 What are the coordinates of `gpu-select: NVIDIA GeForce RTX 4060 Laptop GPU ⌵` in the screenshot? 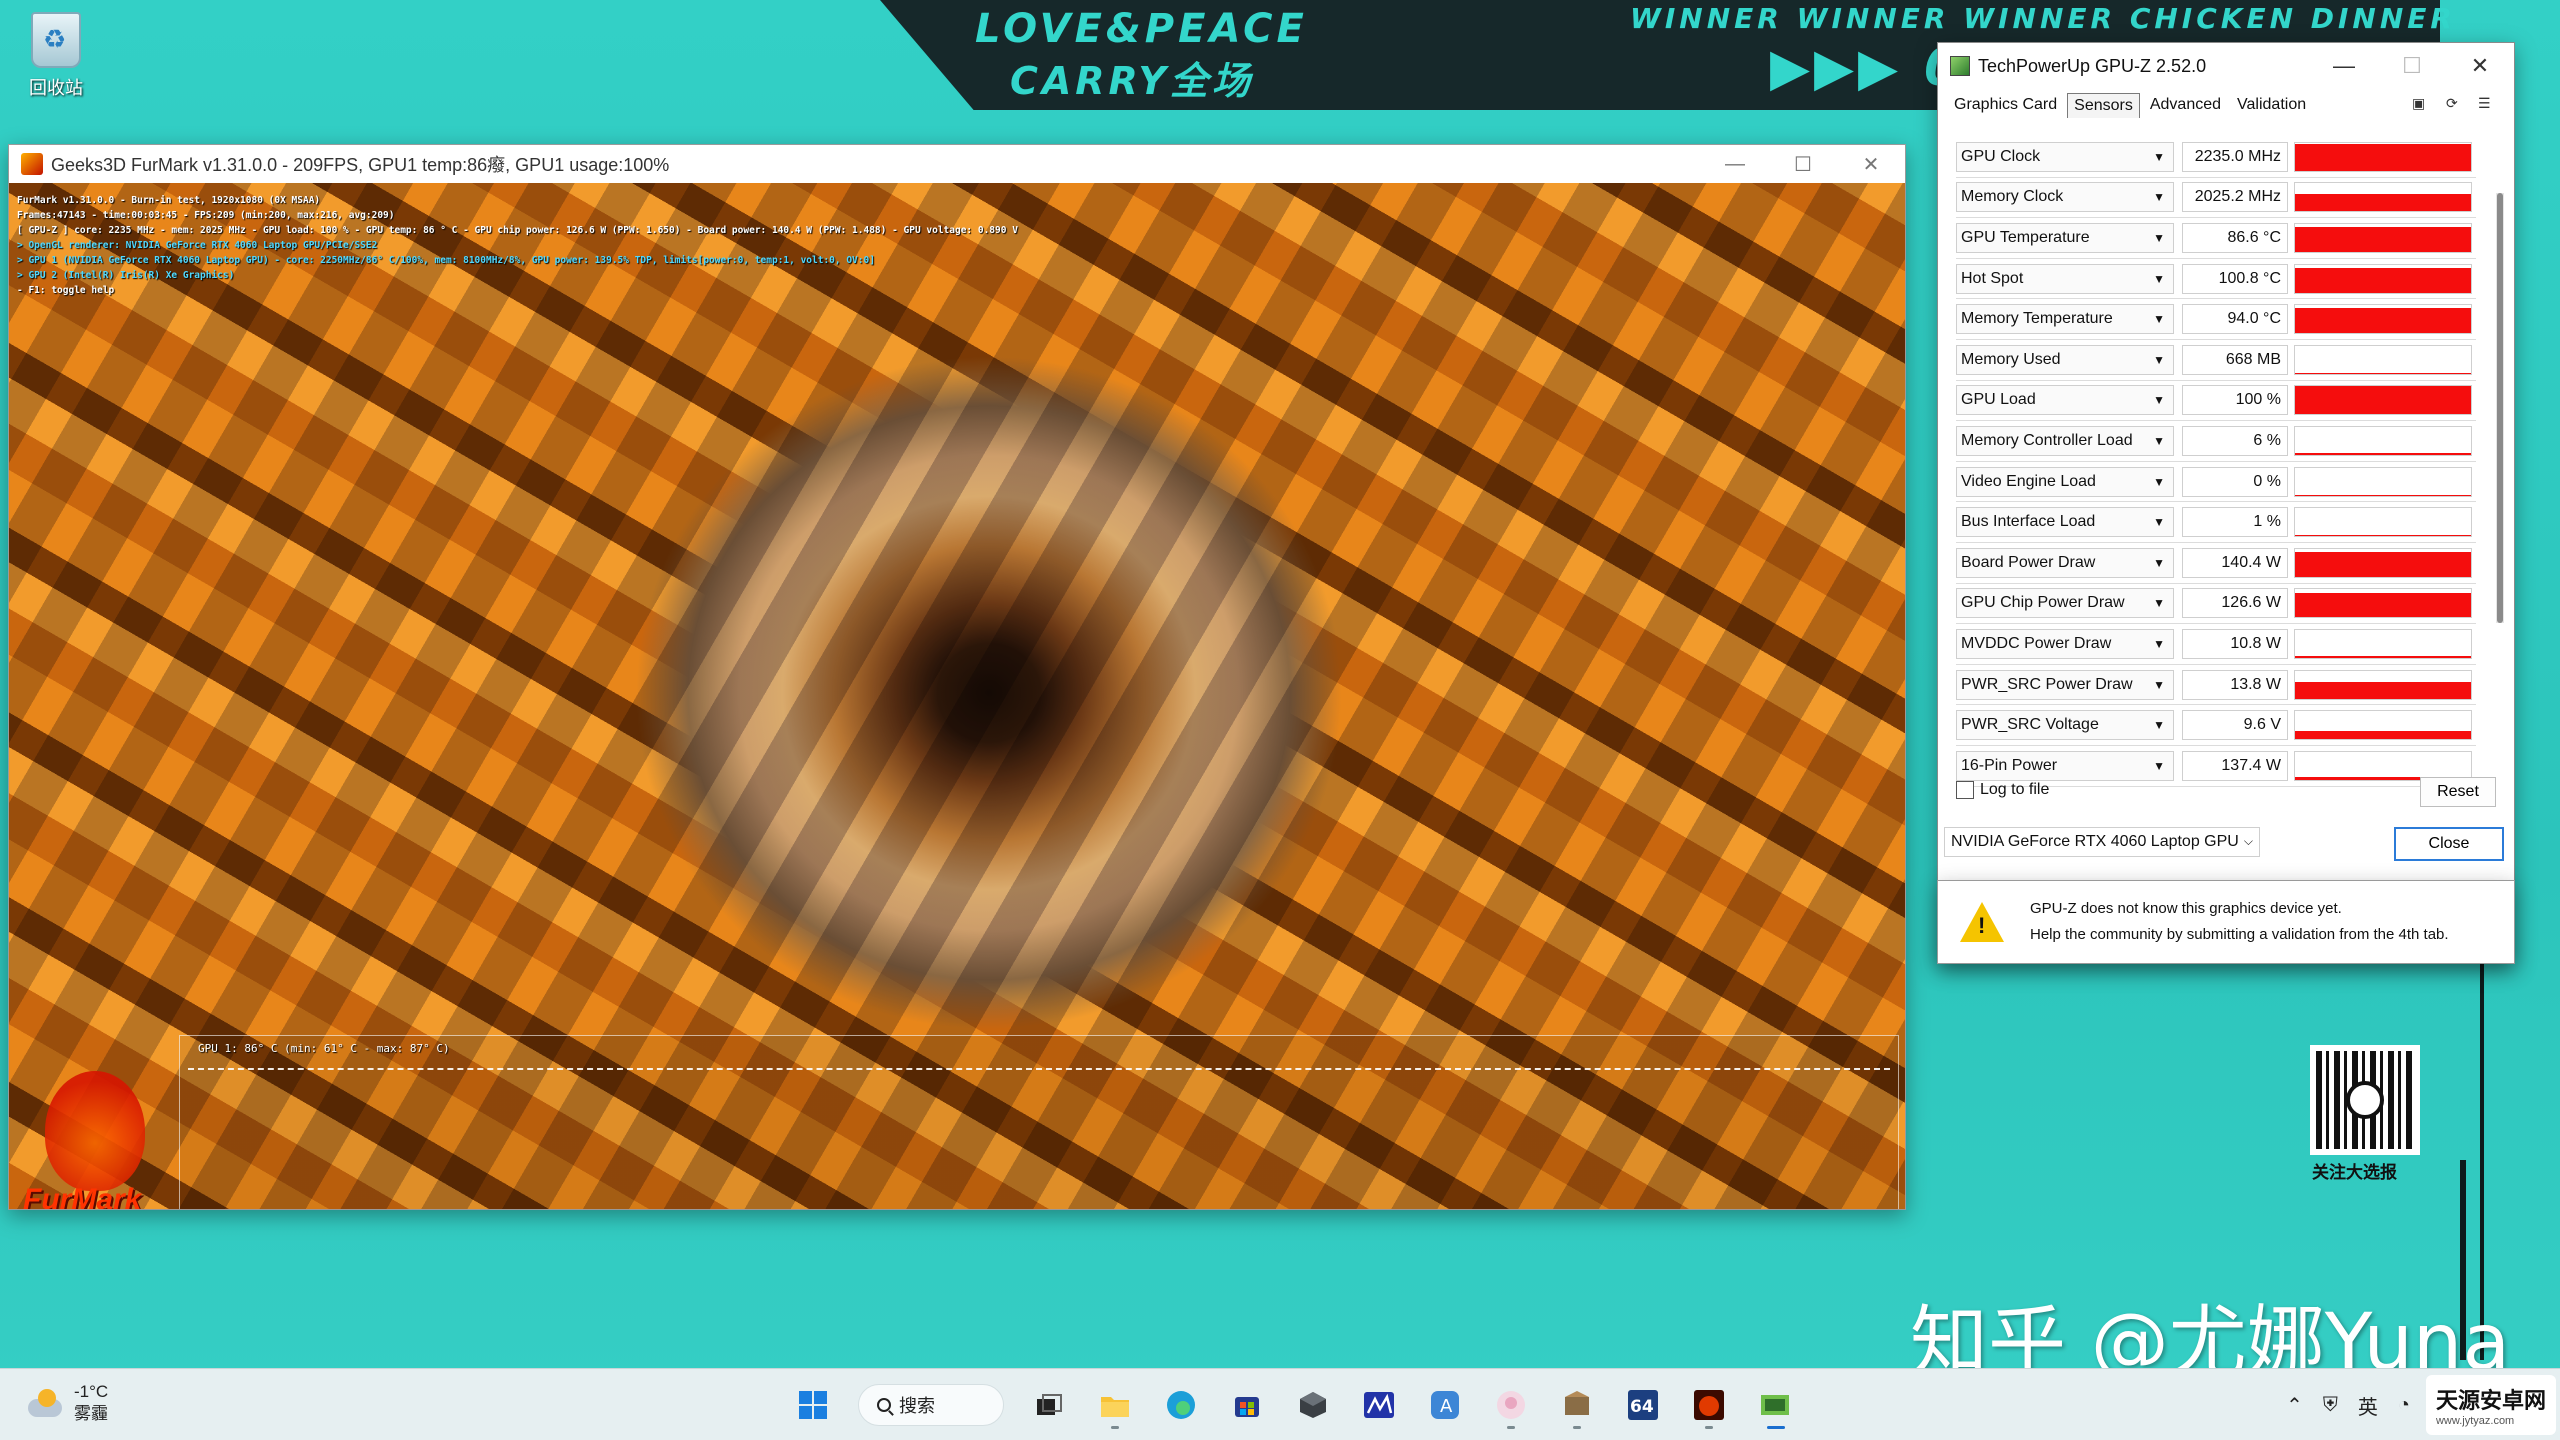 It's located at (2102, 842).